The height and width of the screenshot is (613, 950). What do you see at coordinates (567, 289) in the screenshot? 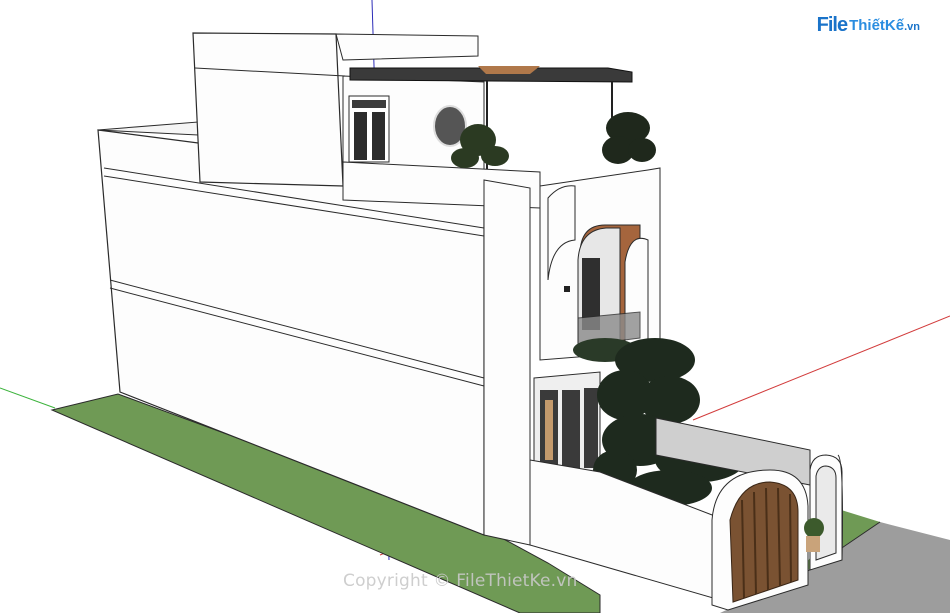
I see `wall-lamp` at bounding box center [567, 289].